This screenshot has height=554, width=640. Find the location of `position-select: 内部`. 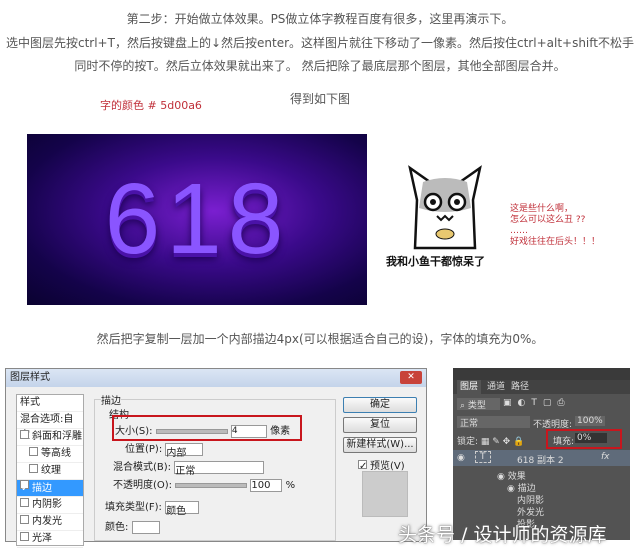

position-select: 内部 is located at coordinates (184, 450).